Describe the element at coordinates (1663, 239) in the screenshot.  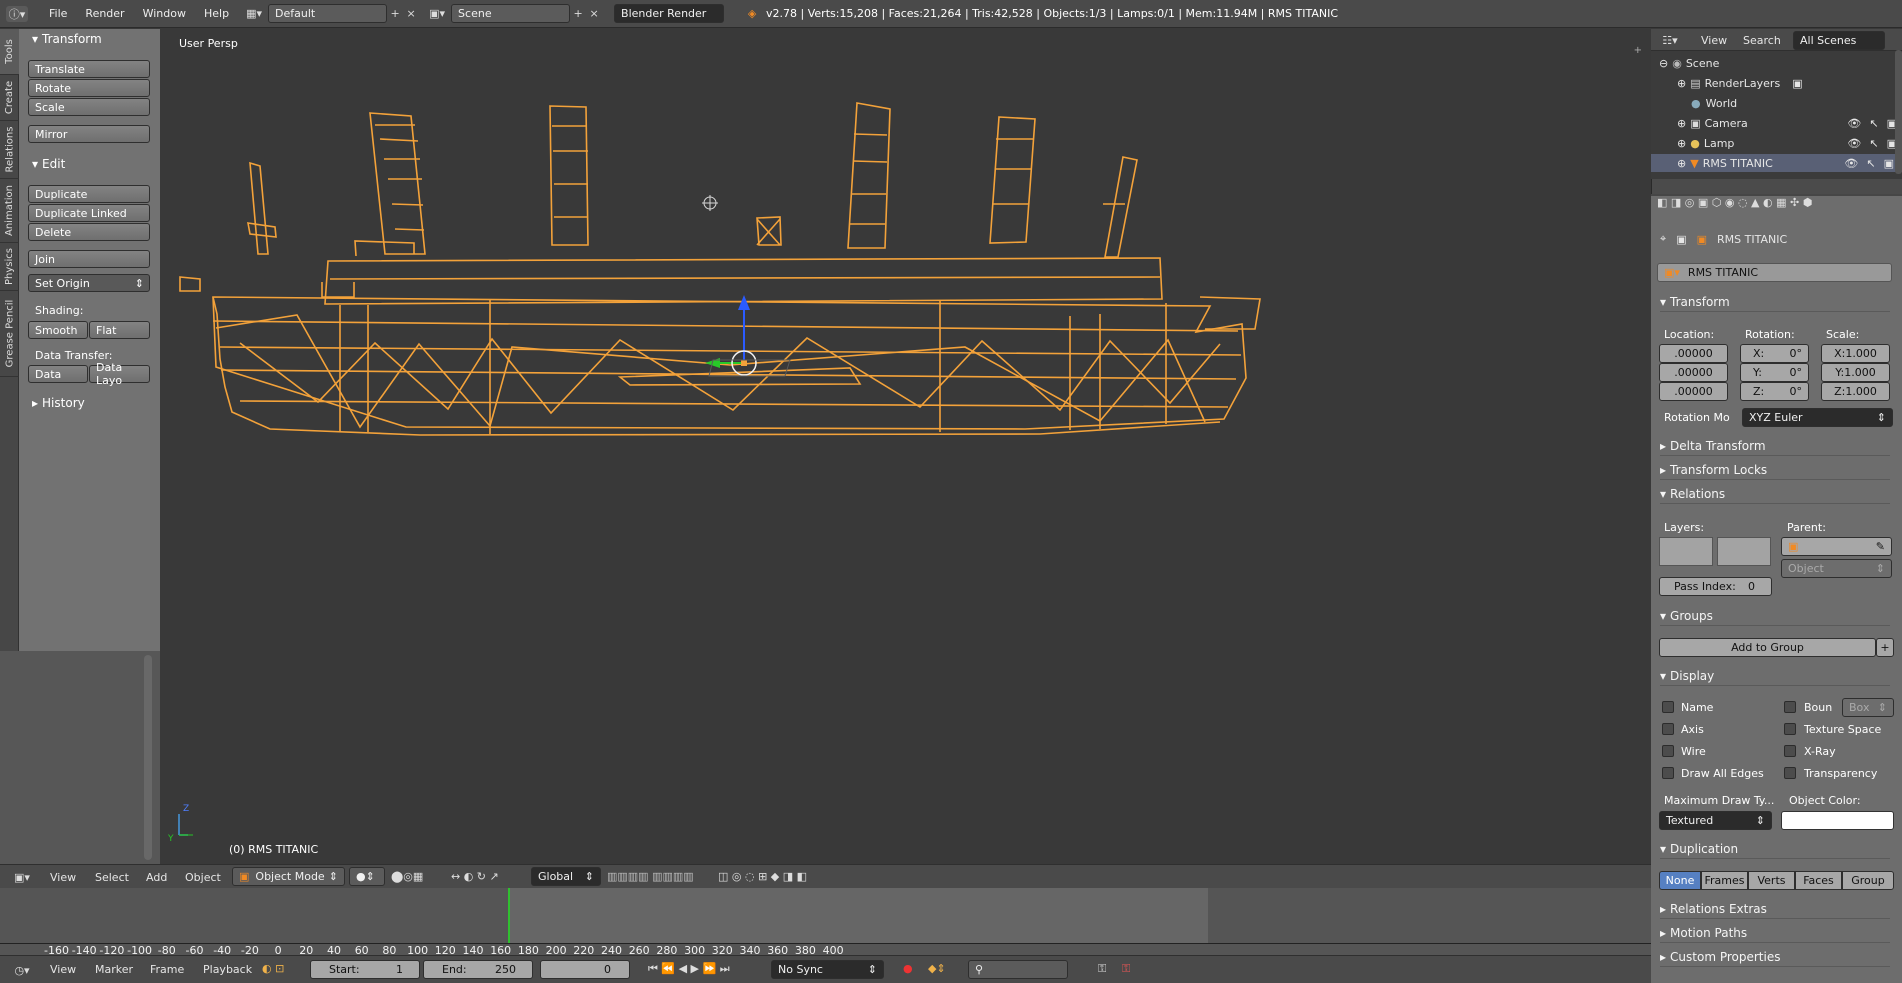
I see `pin-icon: ⌖` at that location.